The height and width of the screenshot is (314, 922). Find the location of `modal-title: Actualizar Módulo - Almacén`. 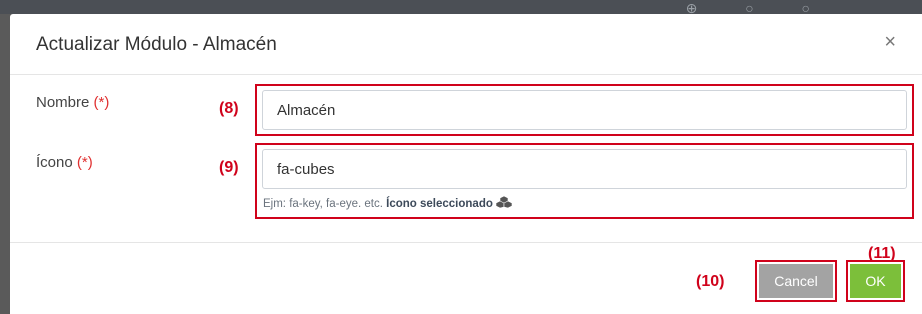

modal-title: Actualizar Módulo - Almacén is located at coordinates (156, 44).